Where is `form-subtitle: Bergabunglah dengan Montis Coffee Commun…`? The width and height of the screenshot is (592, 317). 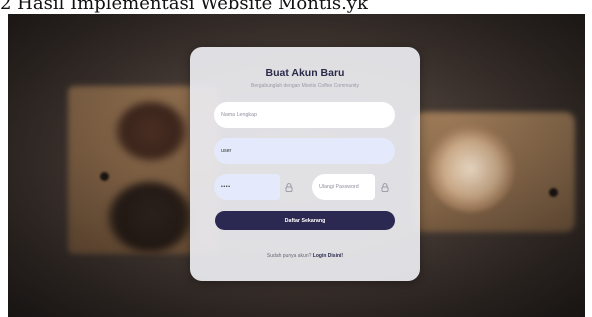
form-subtitle: Bergabunglah dengan Montis Coffee Commun… is located at coordinates (305, 86).